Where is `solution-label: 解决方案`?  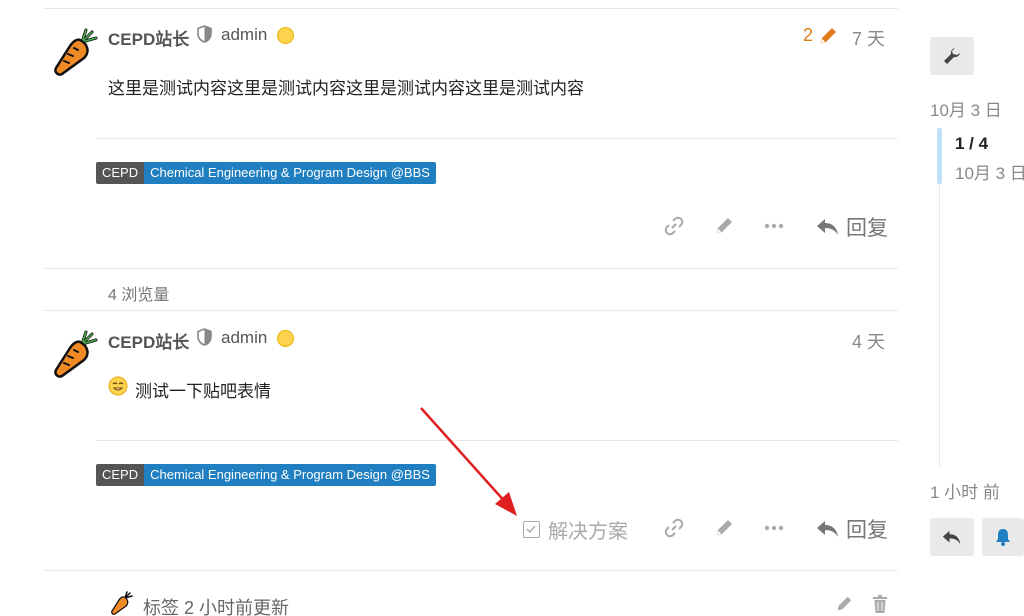 solution-label: 解决方案 is located at coordinates (588, 532).